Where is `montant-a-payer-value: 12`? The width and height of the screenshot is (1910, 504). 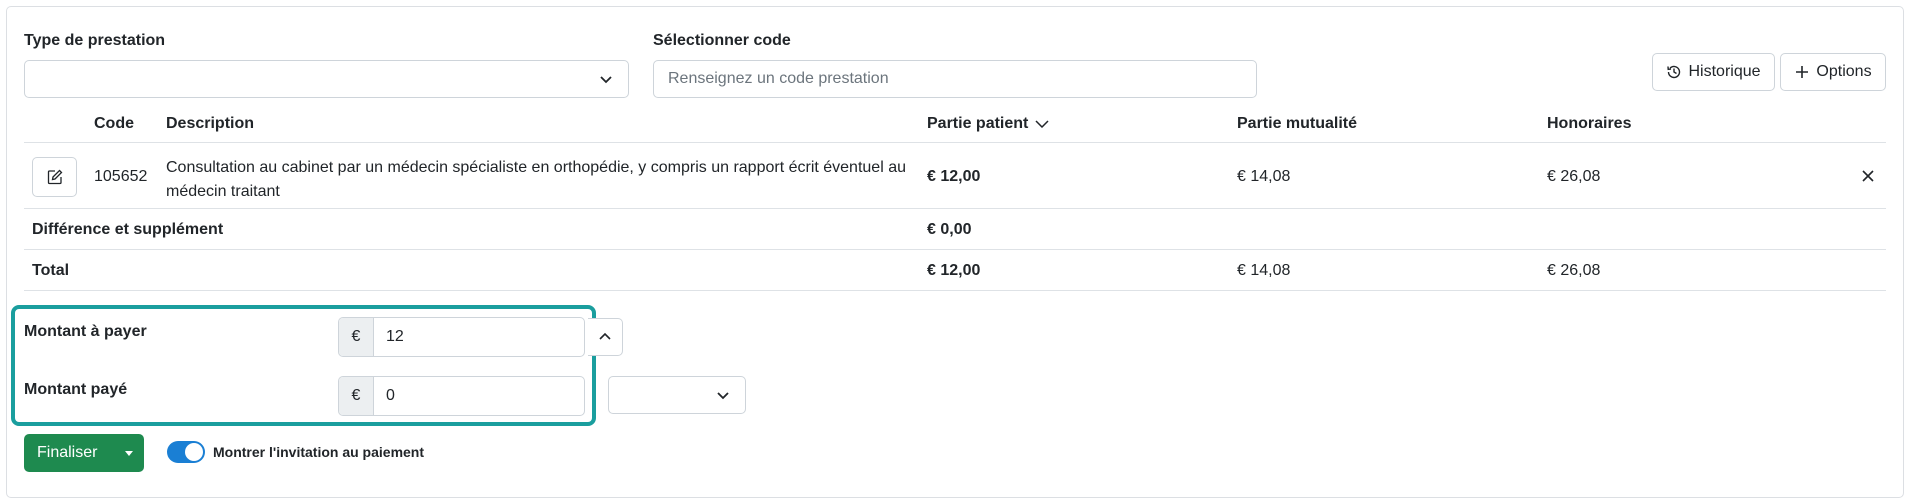
montant-a-payer-value: 12 is located at coordinates (395, 336).